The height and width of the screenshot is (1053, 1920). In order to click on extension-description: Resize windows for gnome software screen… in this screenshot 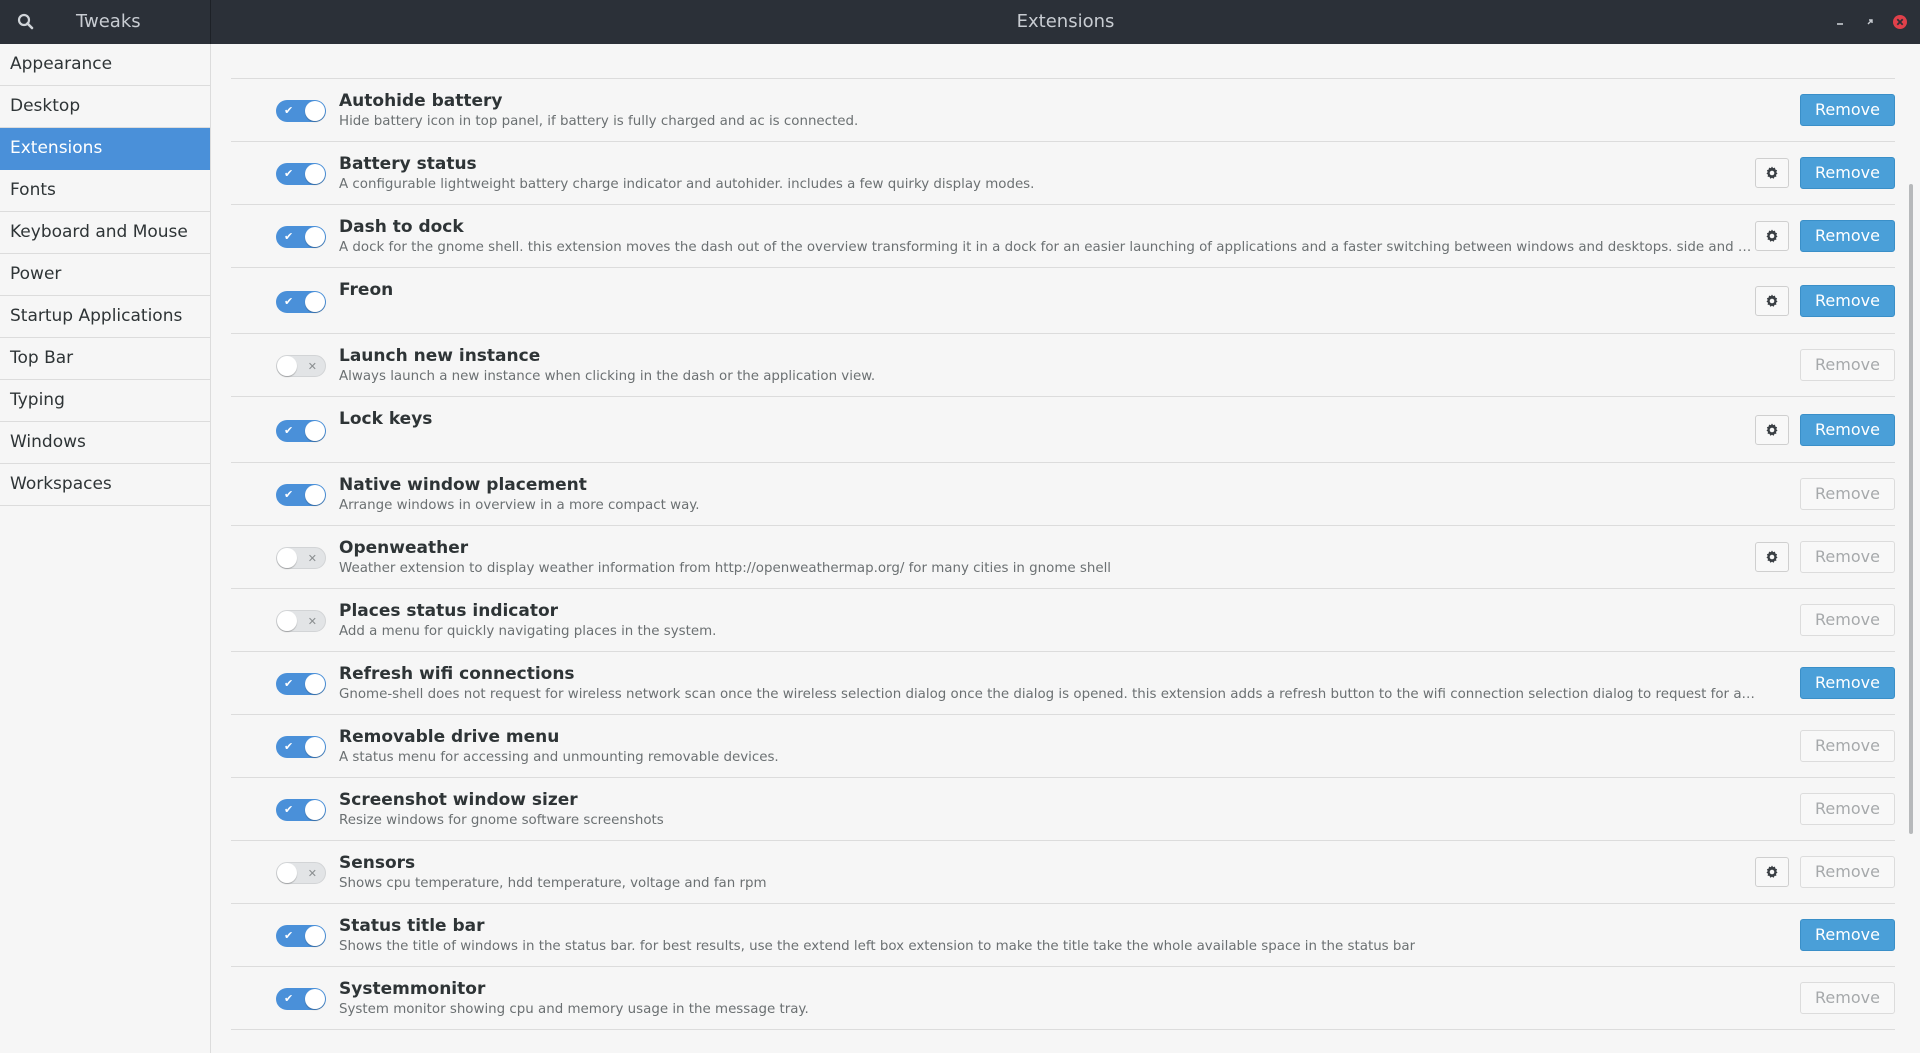, I will do `click(501, 820)`.